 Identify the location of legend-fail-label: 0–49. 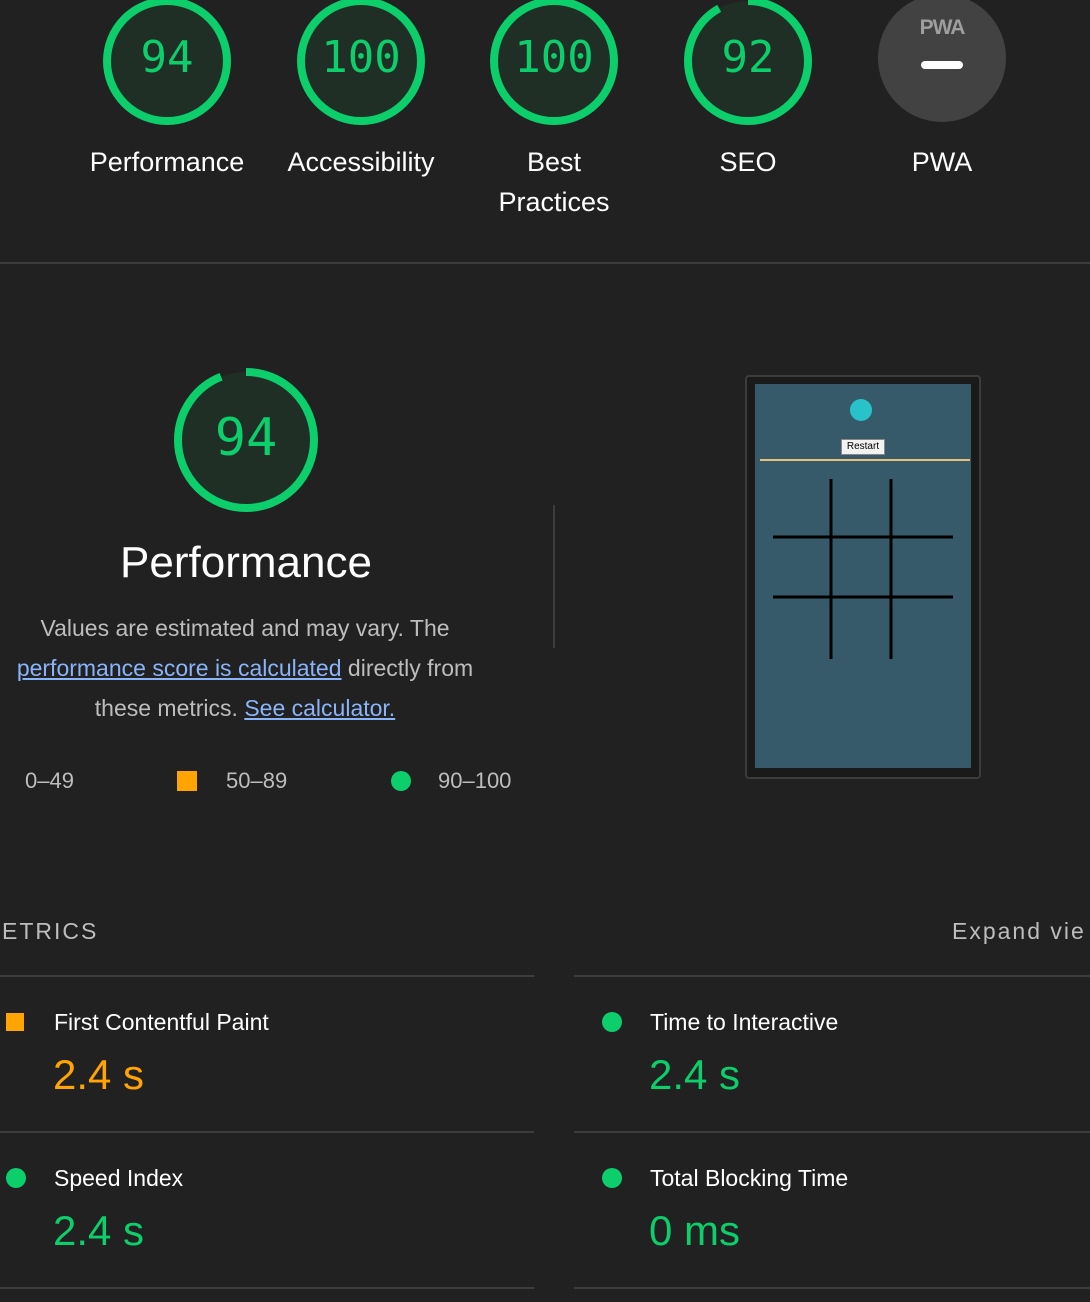
(49, 780).